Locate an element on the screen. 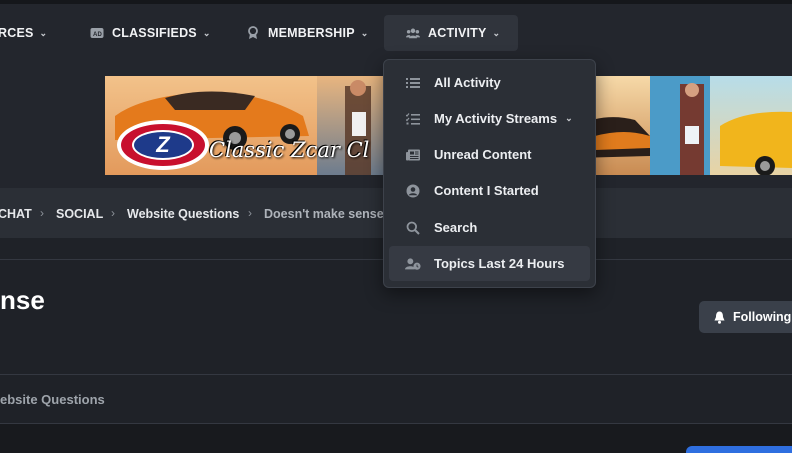 This screenshot has width=792, height=453. menu-item-search: Search is located at coordinates (489, 227).